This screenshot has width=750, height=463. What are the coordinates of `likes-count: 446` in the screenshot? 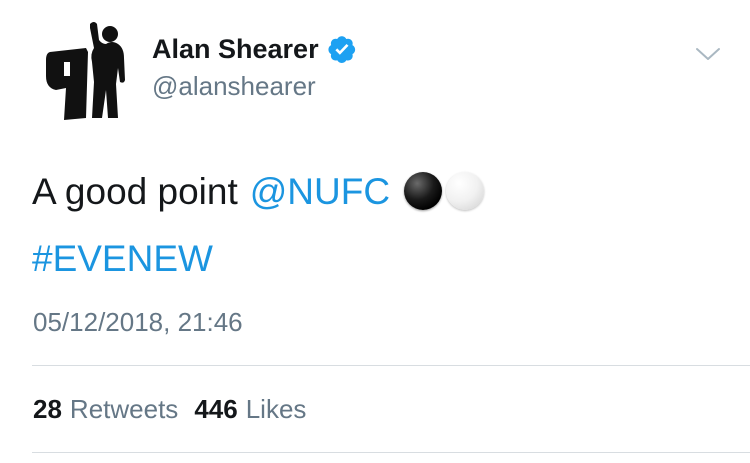 It's located at (216, 409).